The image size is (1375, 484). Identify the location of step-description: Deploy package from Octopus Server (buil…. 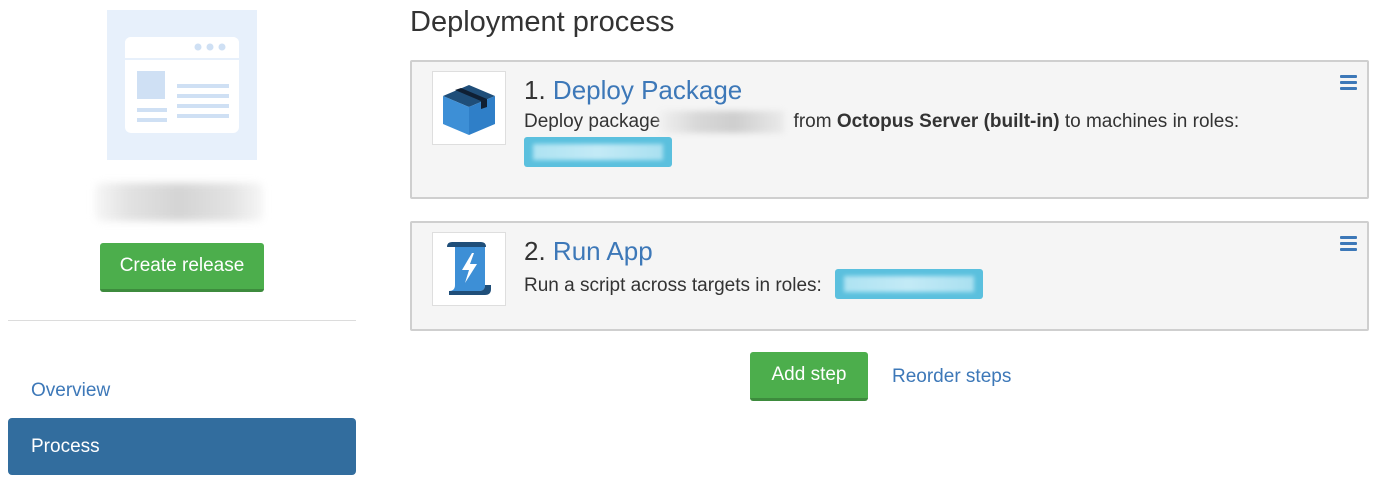
(881, 122).